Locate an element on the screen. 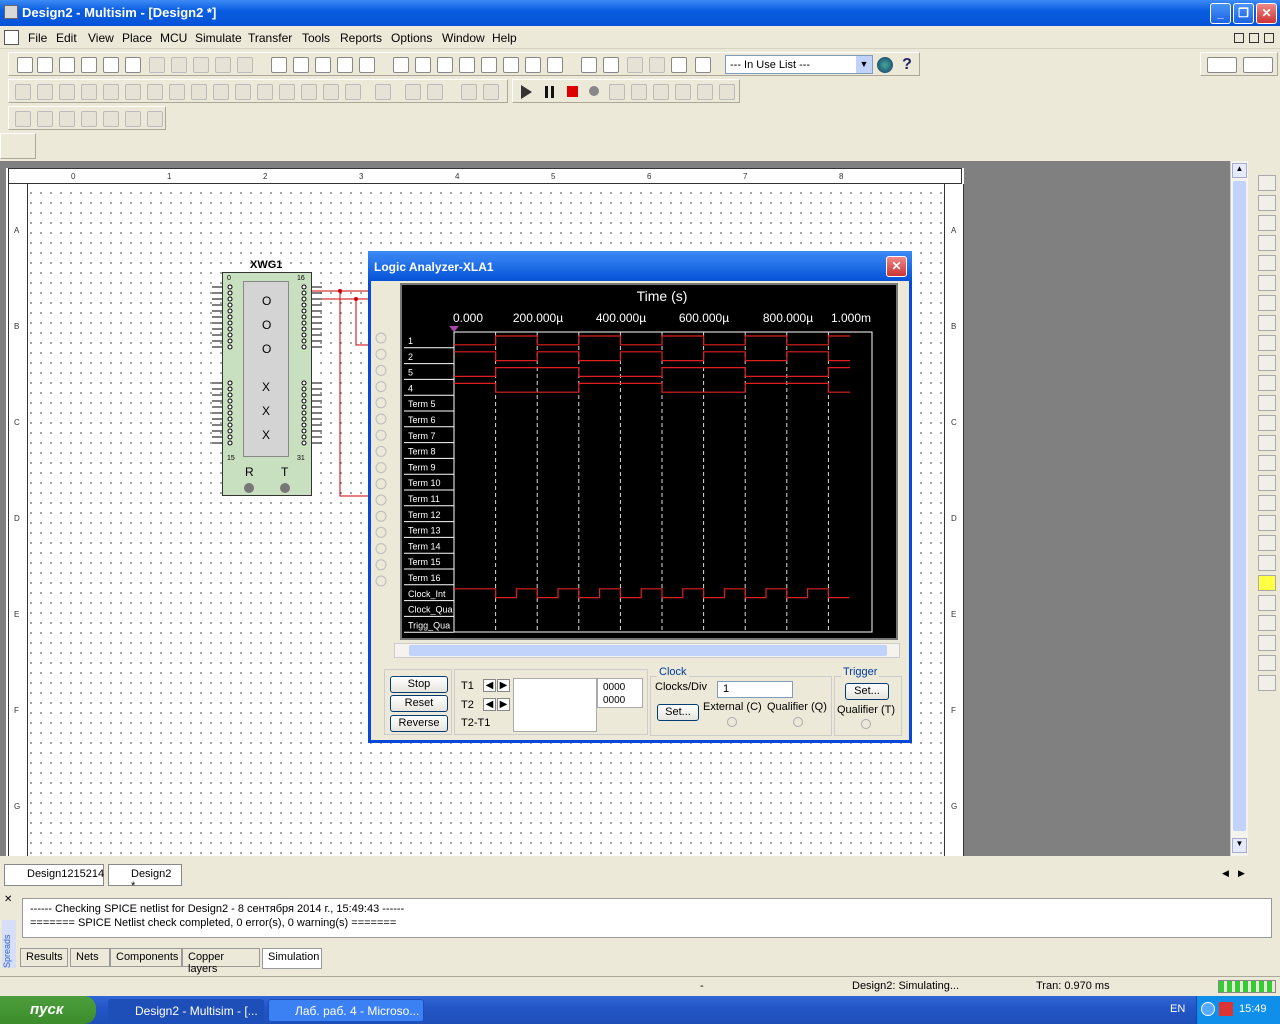 The image size is (1280, 1024). menu-tools: Tools is located at coordinates (316, 38).